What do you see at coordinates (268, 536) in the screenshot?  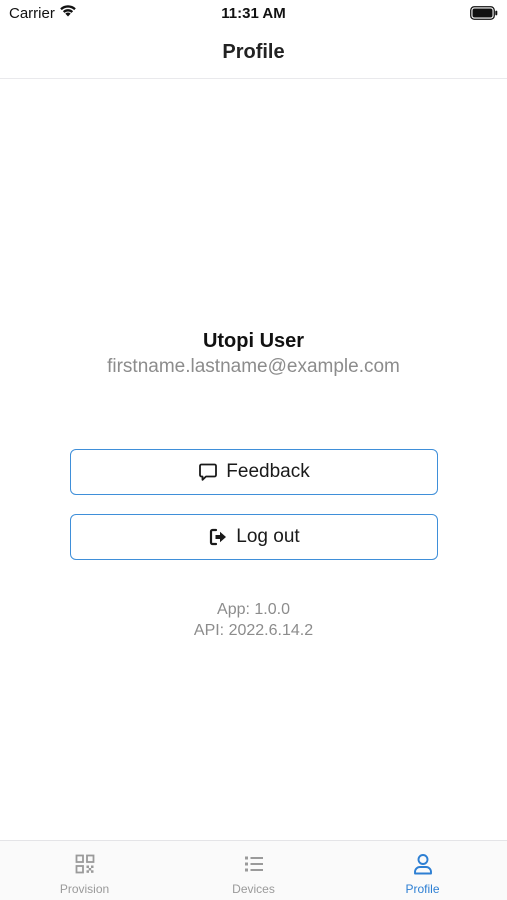 I see `logout-button-label: Log out` at bounding box center [268, 536].